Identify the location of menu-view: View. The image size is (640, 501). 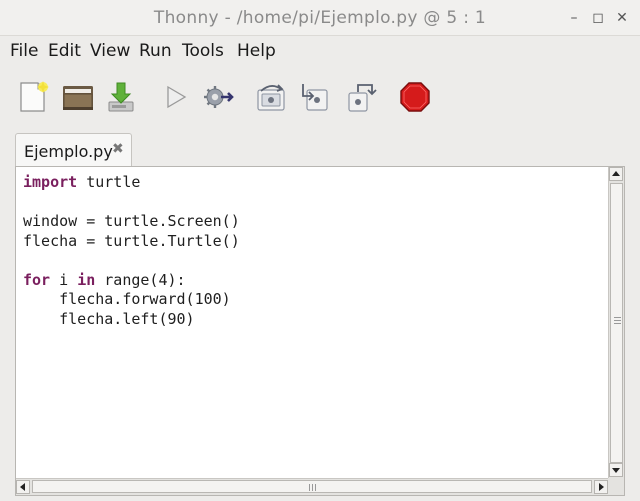
(110, 51).